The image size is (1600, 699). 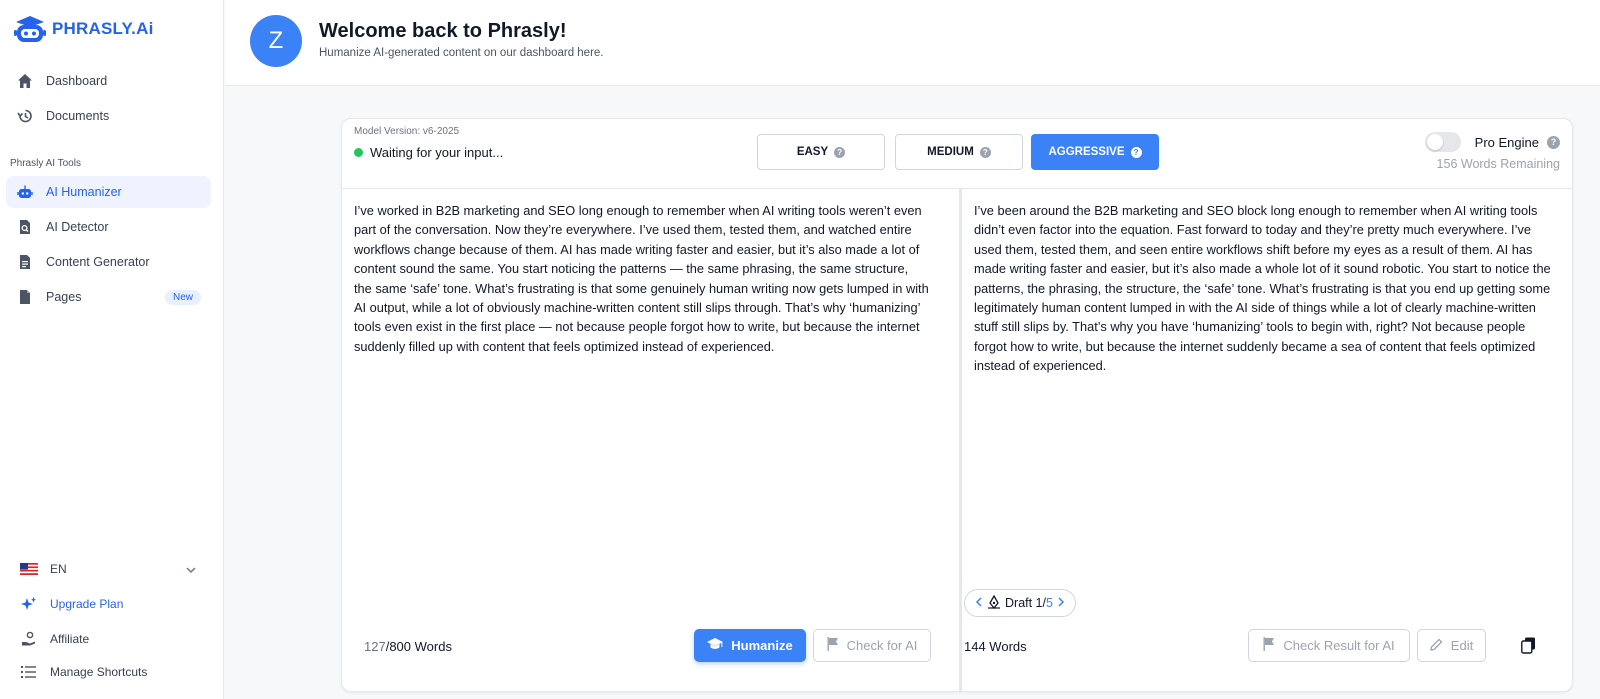 What do you see at coordinates (994, 603) in the screenshot?
I see `pen-tool-icon` at bounding box center [994, 603].